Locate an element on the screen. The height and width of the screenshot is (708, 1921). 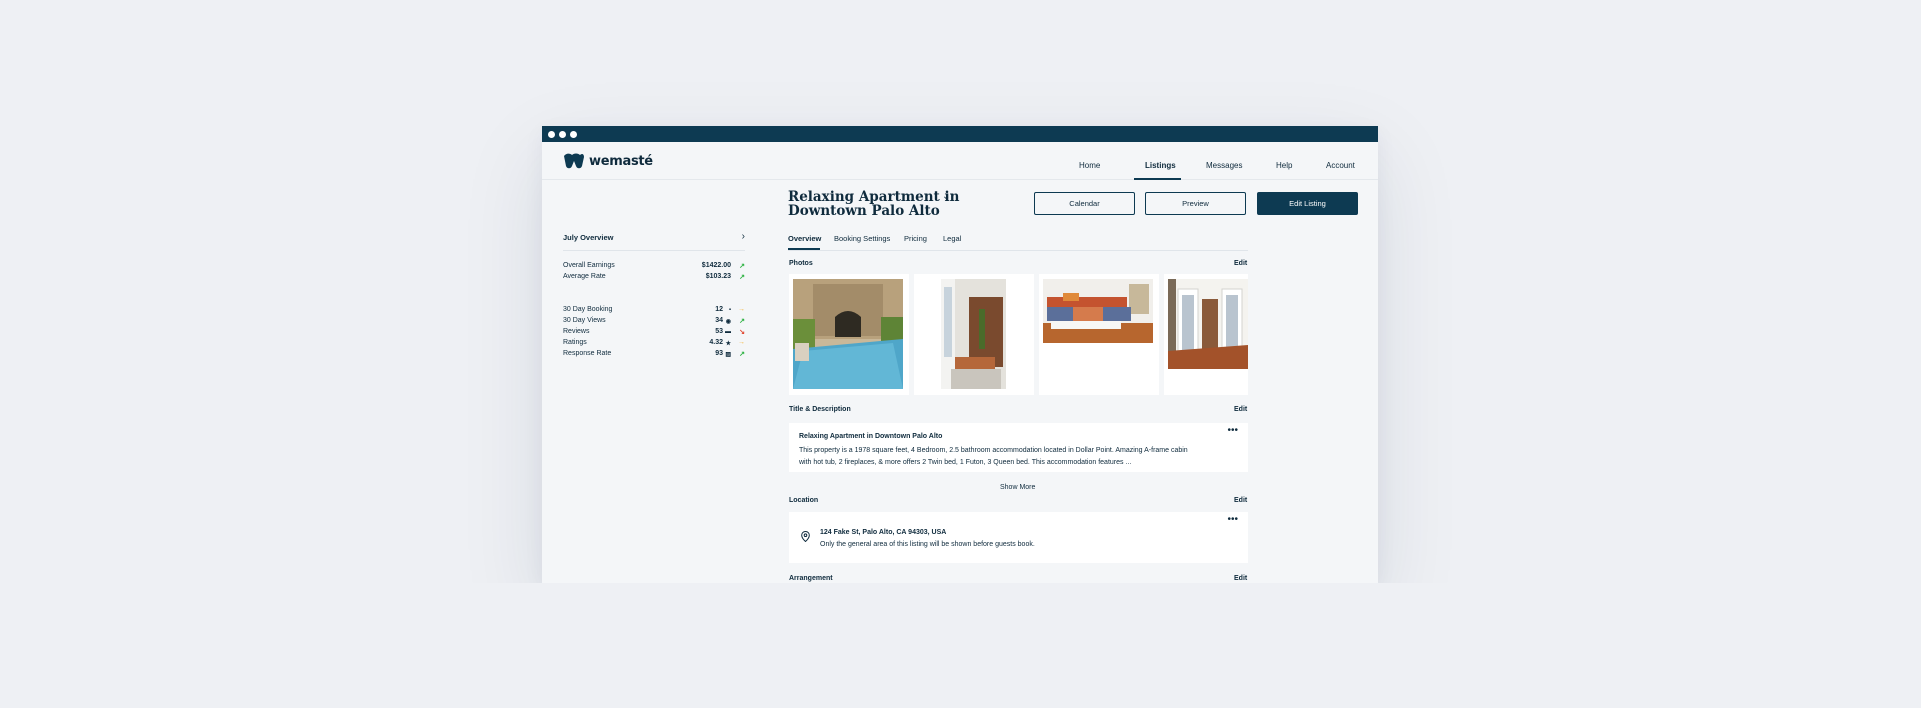
brand-logo: wemasté is located at coordinates (608, 161).